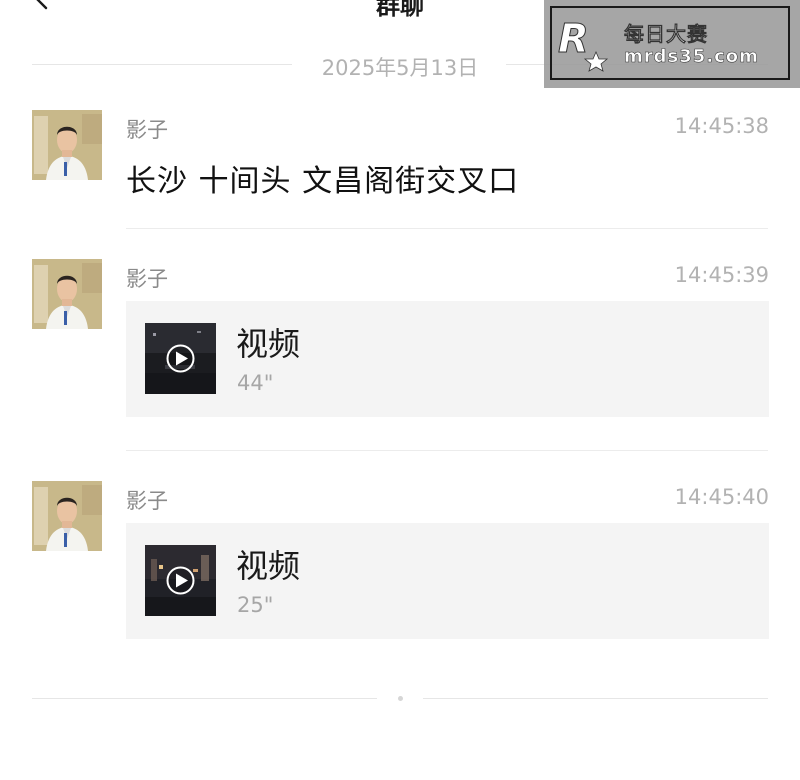  I want to click on video-message-card: 视频 44", so click(447, 359).